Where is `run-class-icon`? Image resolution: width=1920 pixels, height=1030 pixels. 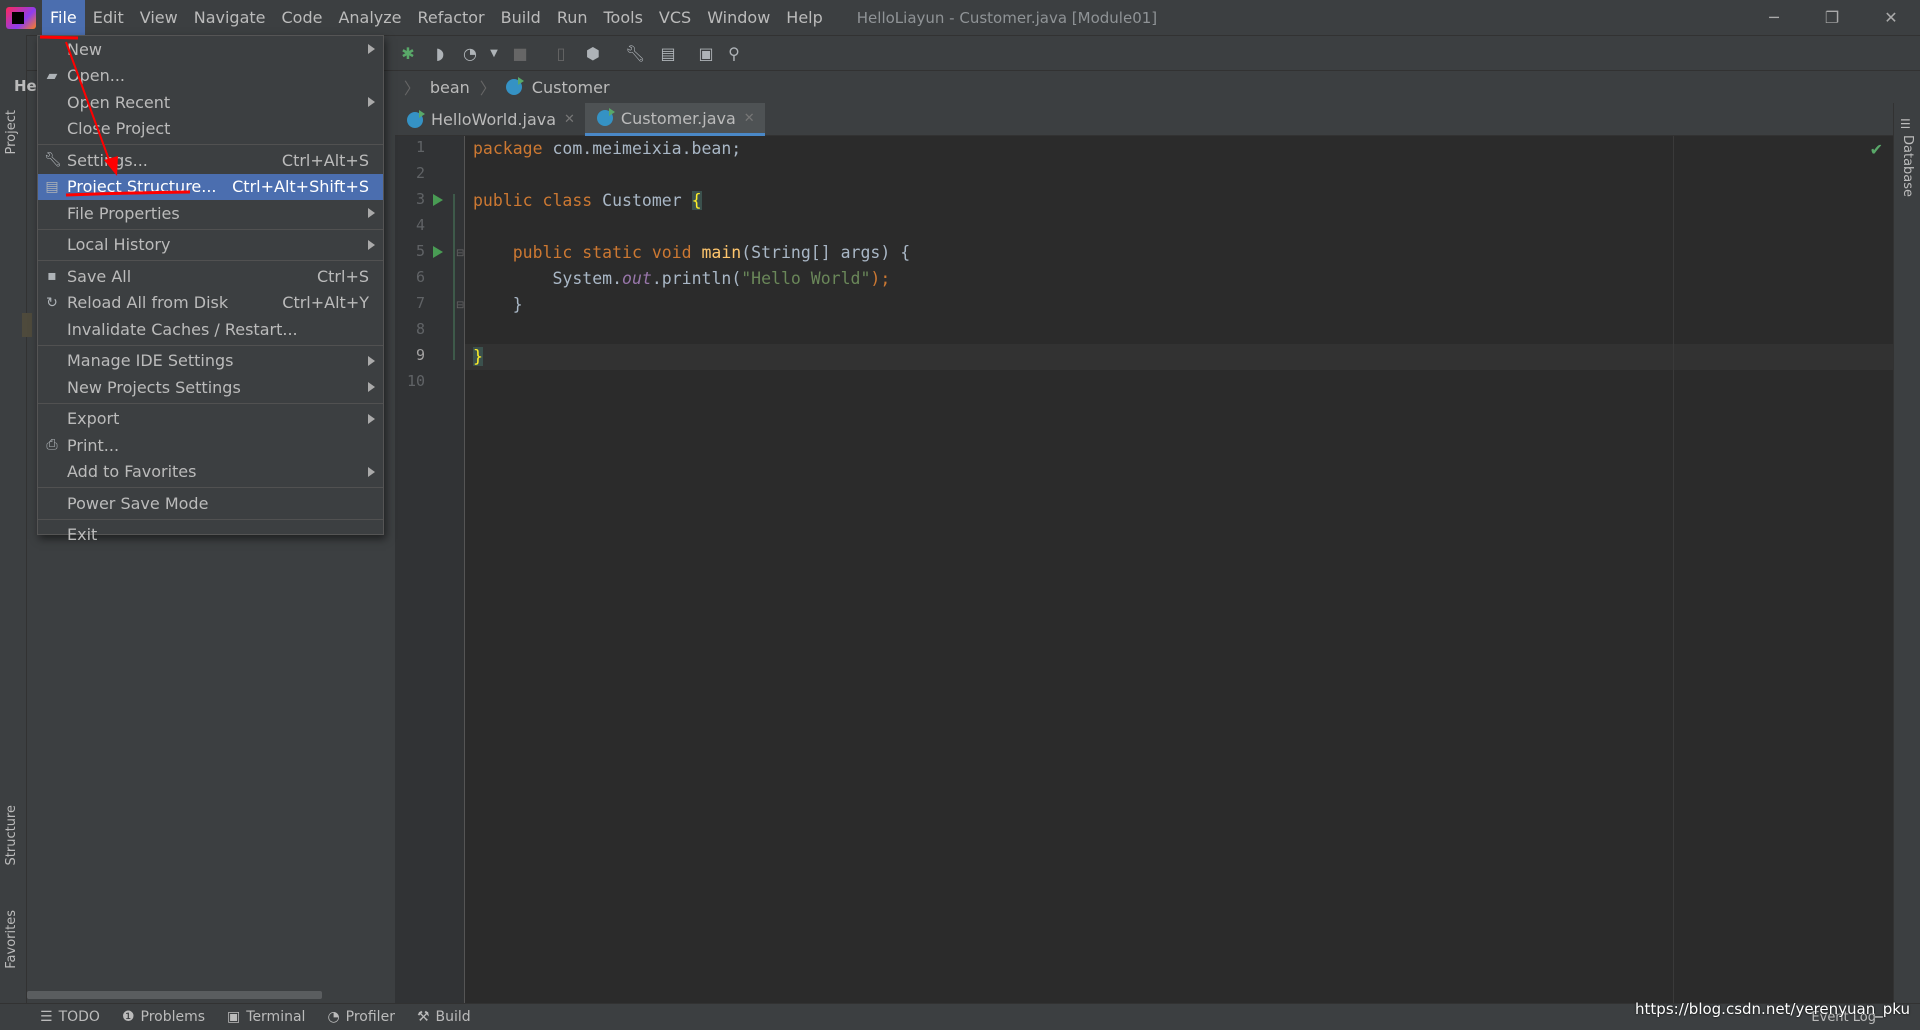
run-class-icon is located at coordinates (438, 200).